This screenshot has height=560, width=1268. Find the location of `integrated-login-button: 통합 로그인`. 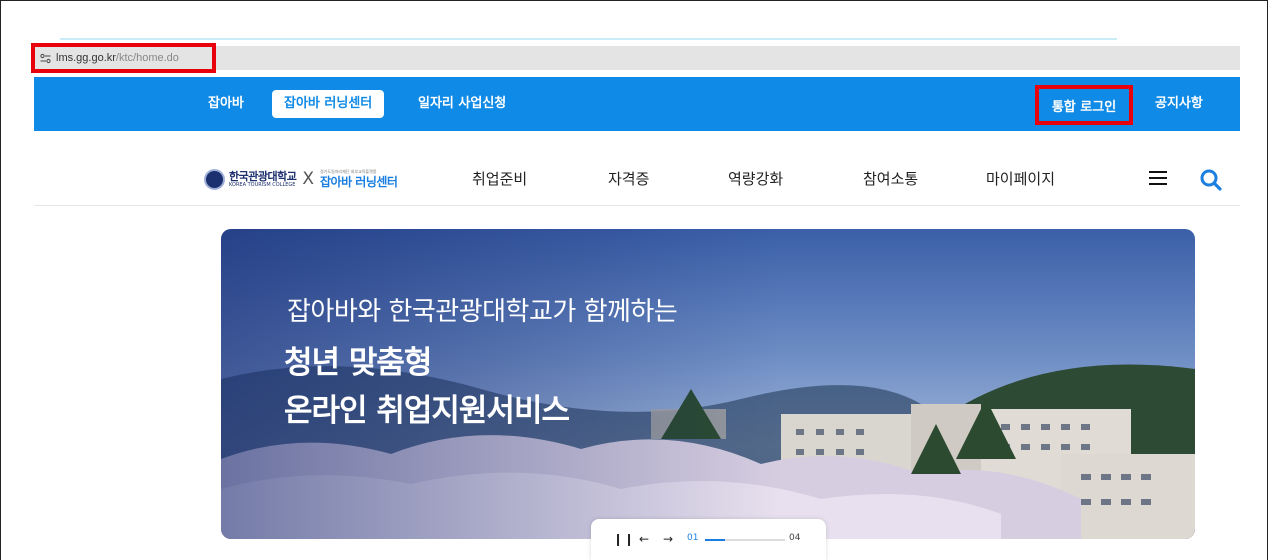

integrated-login-button: 통합 로그인 is located at coordinates (1084, 105).